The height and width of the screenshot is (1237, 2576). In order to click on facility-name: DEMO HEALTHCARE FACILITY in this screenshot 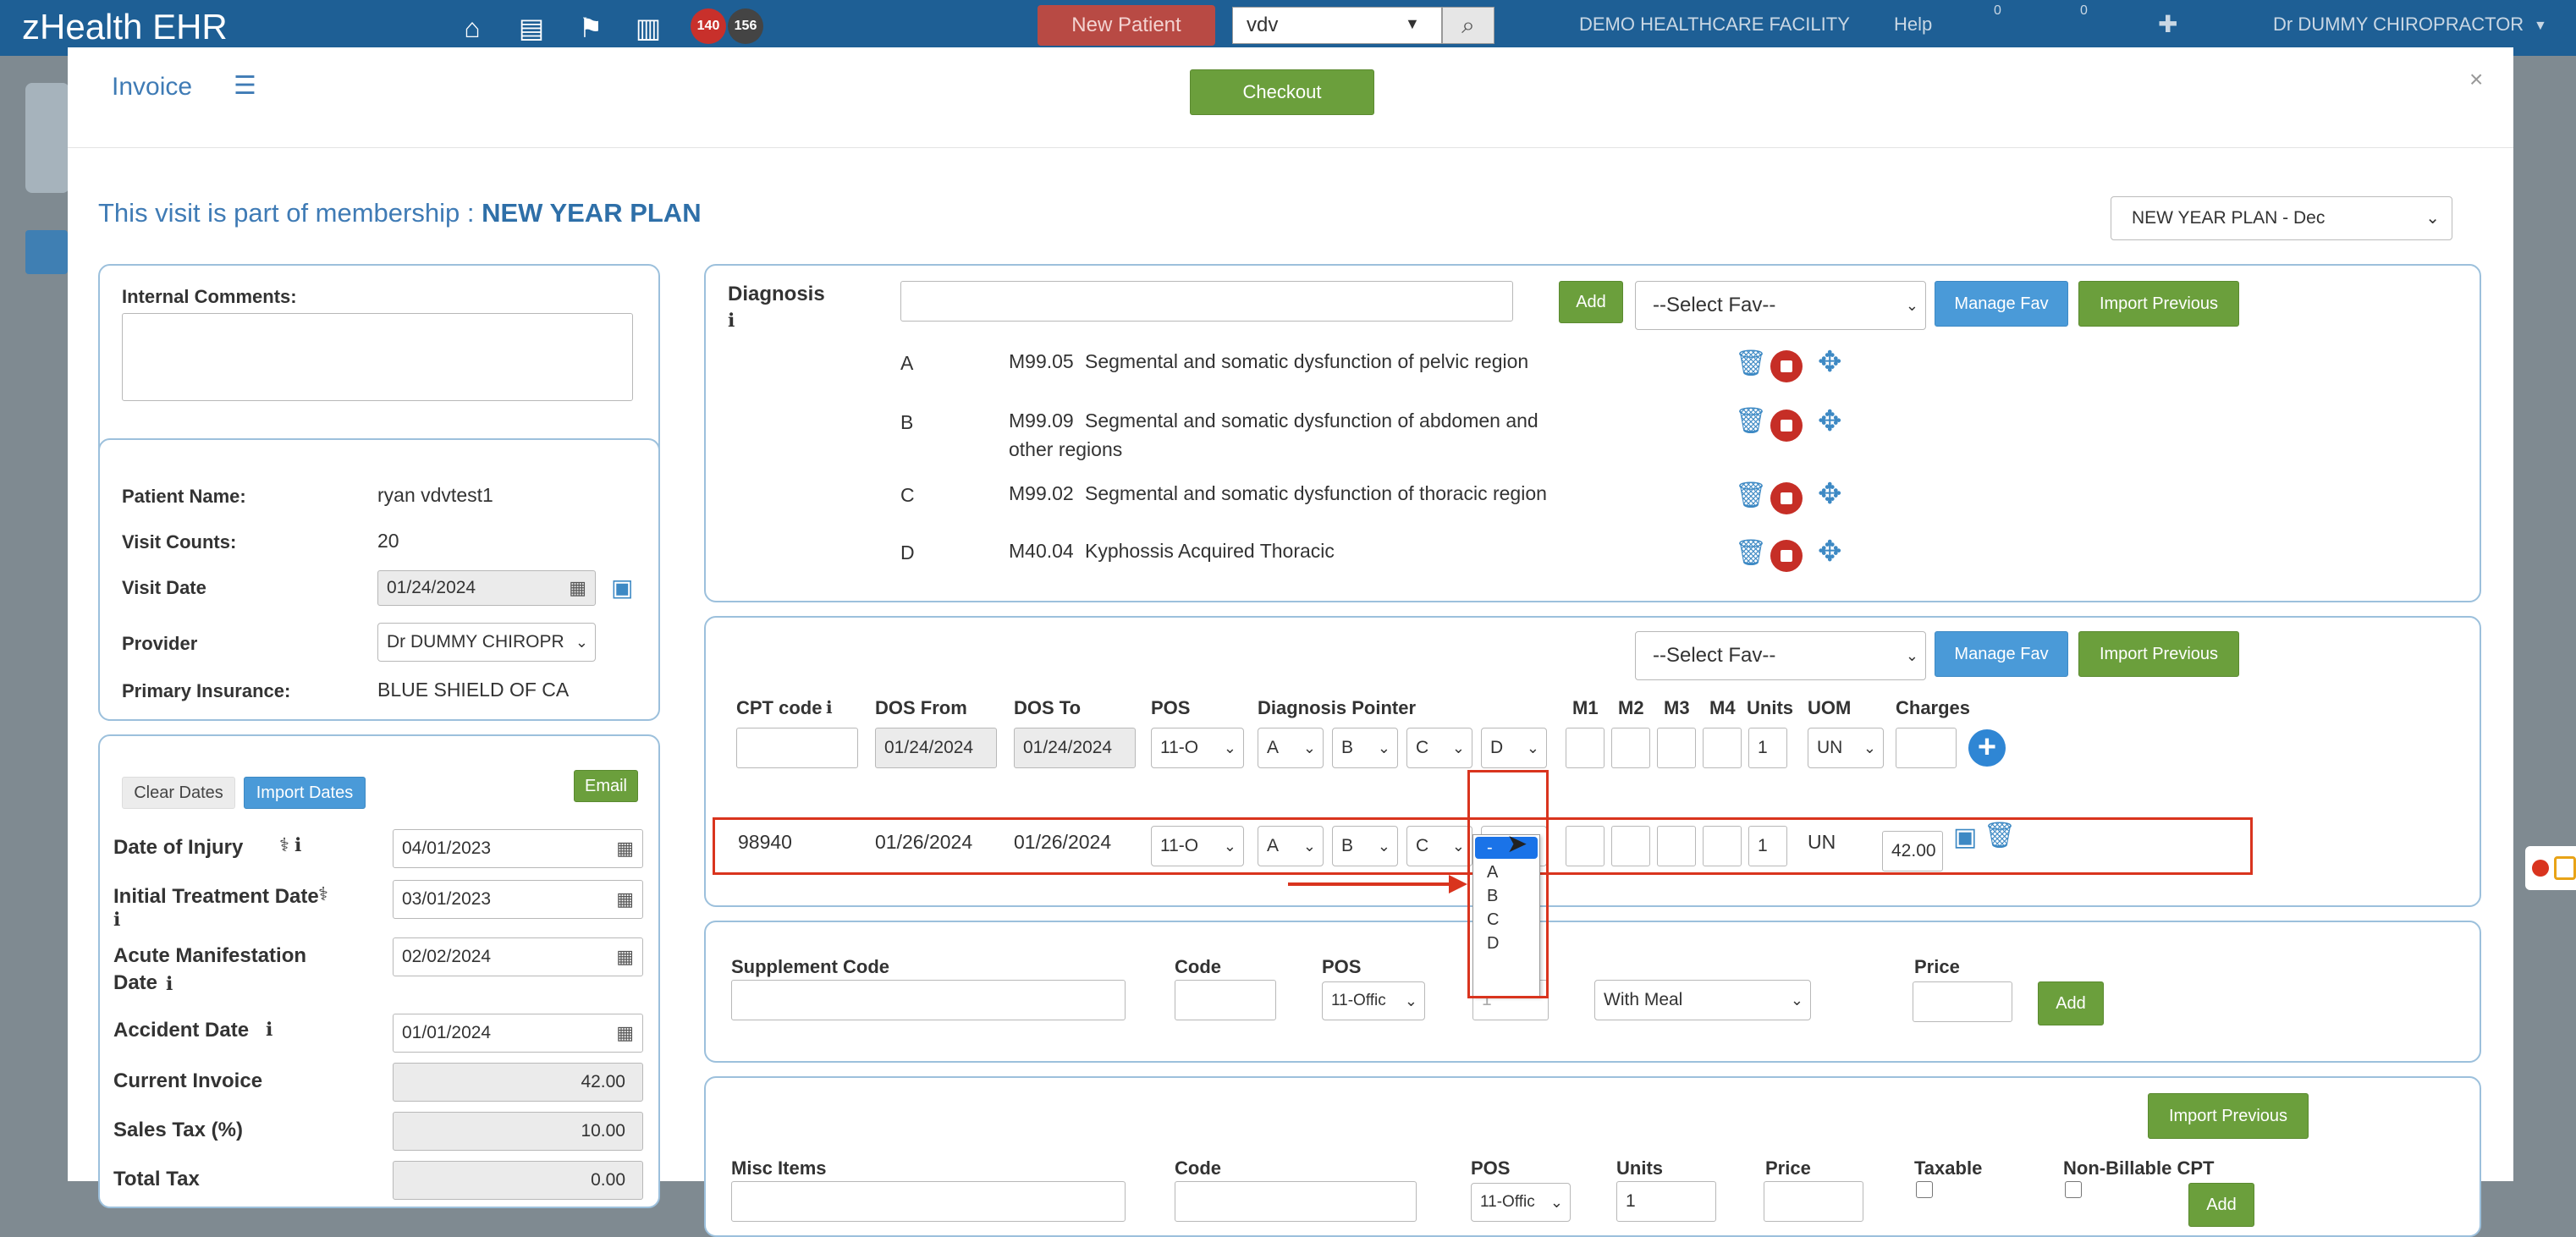, I will do `click(1714, 25)`.